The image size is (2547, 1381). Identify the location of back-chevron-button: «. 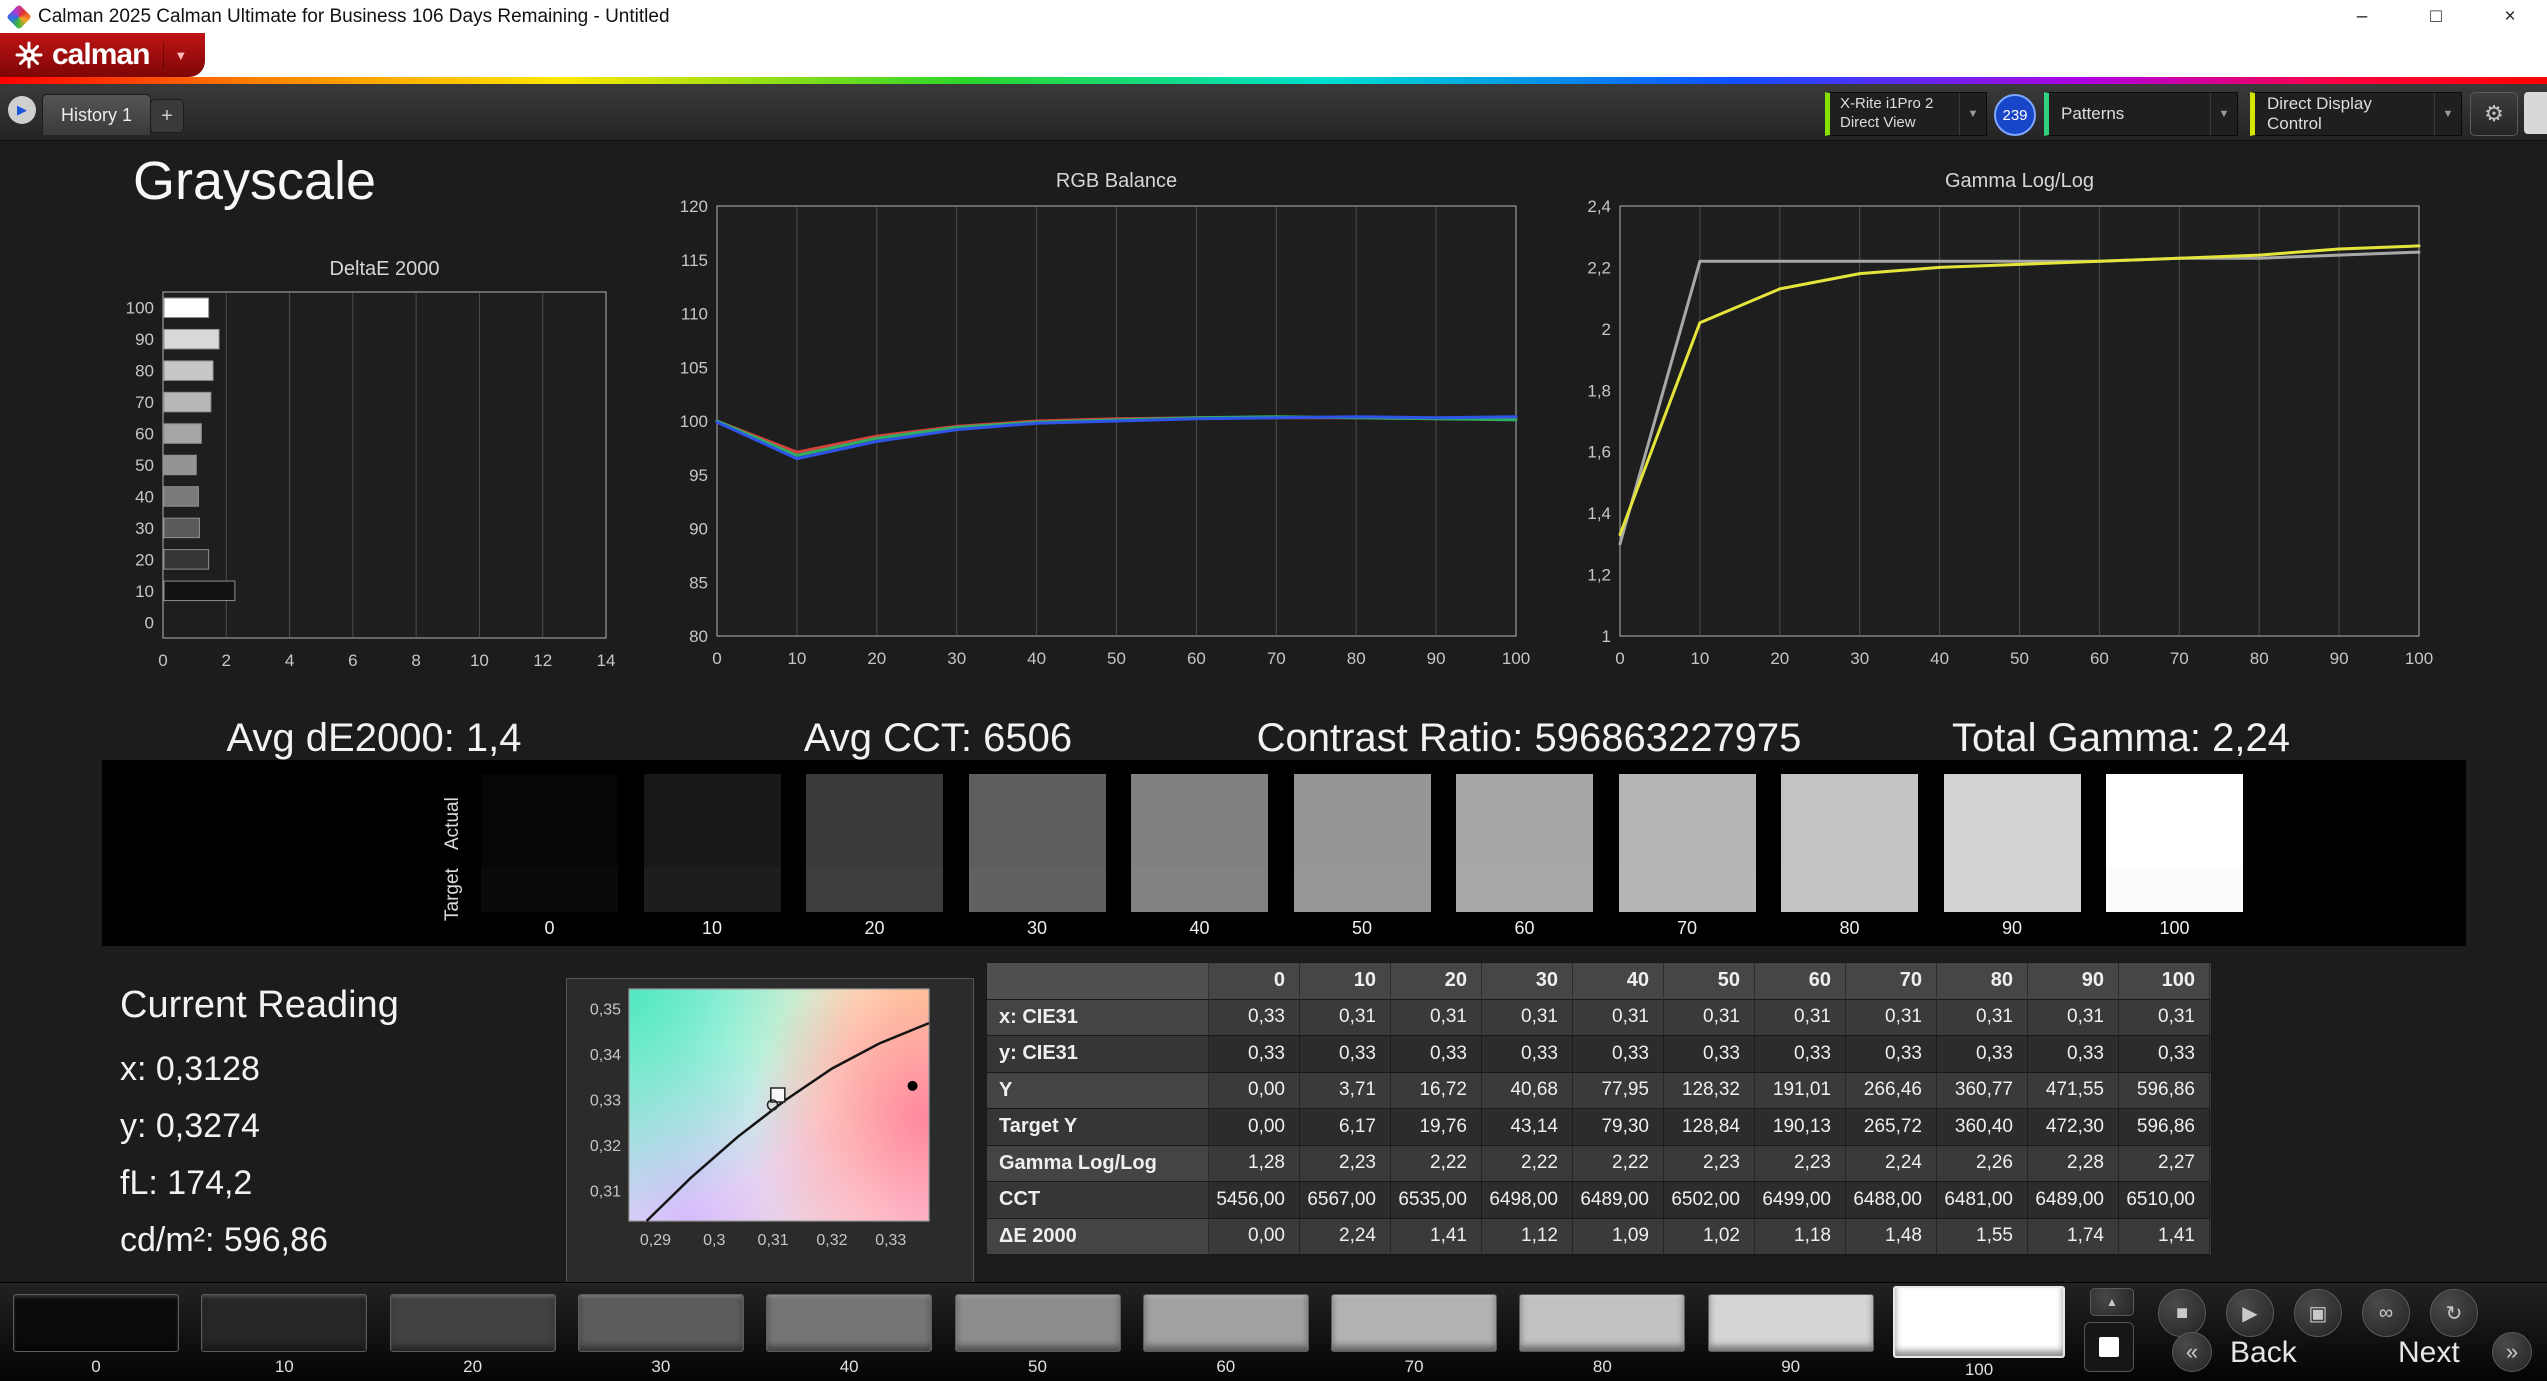
(2192, 1352).